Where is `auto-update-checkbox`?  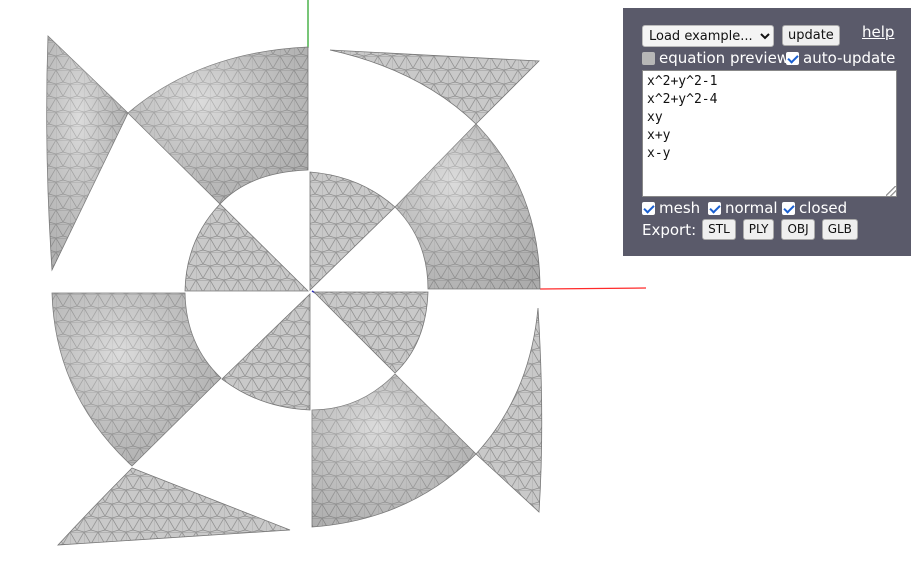 auto-update-checkbox is located at coordinates (792, 58).